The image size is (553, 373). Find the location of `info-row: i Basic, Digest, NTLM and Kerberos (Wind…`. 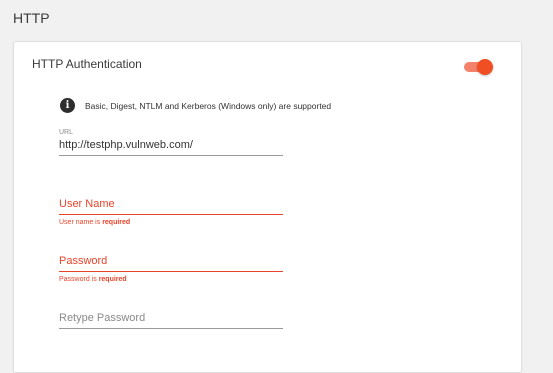

info-row: i Basic, Digest, NTLM and Kerberos (Wind… is located at coordinates (195, 105).